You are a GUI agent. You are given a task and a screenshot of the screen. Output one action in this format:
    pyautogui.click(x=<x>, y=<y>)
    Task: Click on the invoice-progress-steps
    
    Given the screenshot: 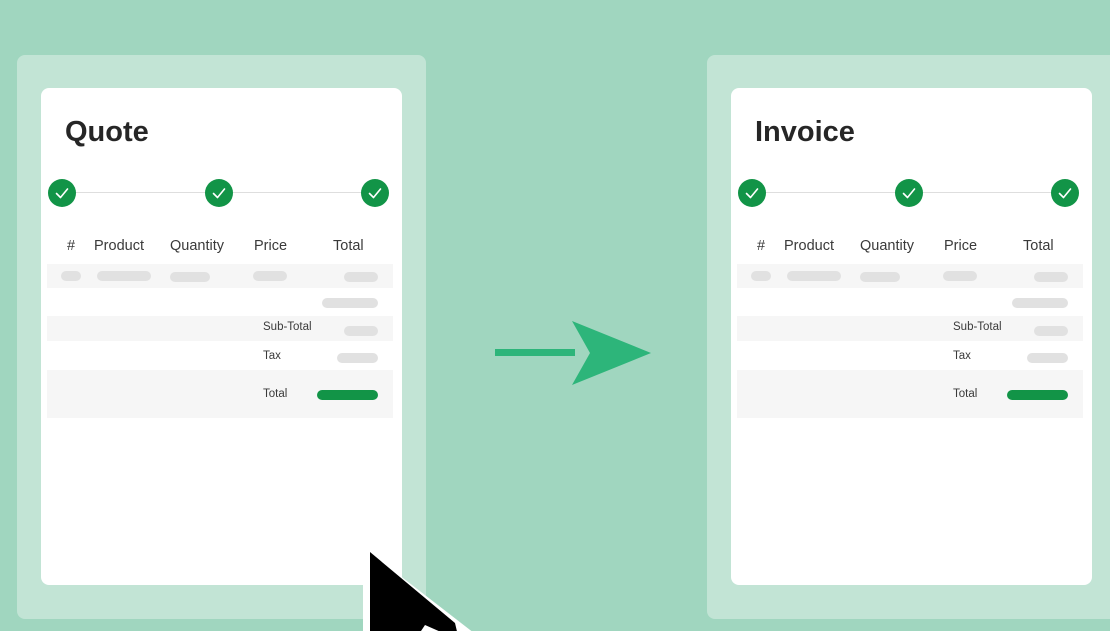 What is the action you would take?
    pyautogui.click(x=908, y=193)
    